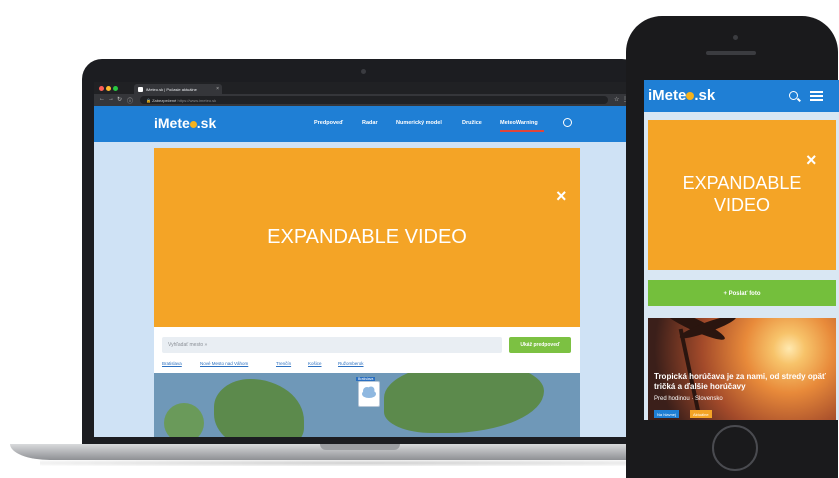 This screenshot has width=839, height=478. What do you see at coordinates (111, 99) in the screenshot?
I see `forward-arrow-icon: →` at bounding box center [111, 99].